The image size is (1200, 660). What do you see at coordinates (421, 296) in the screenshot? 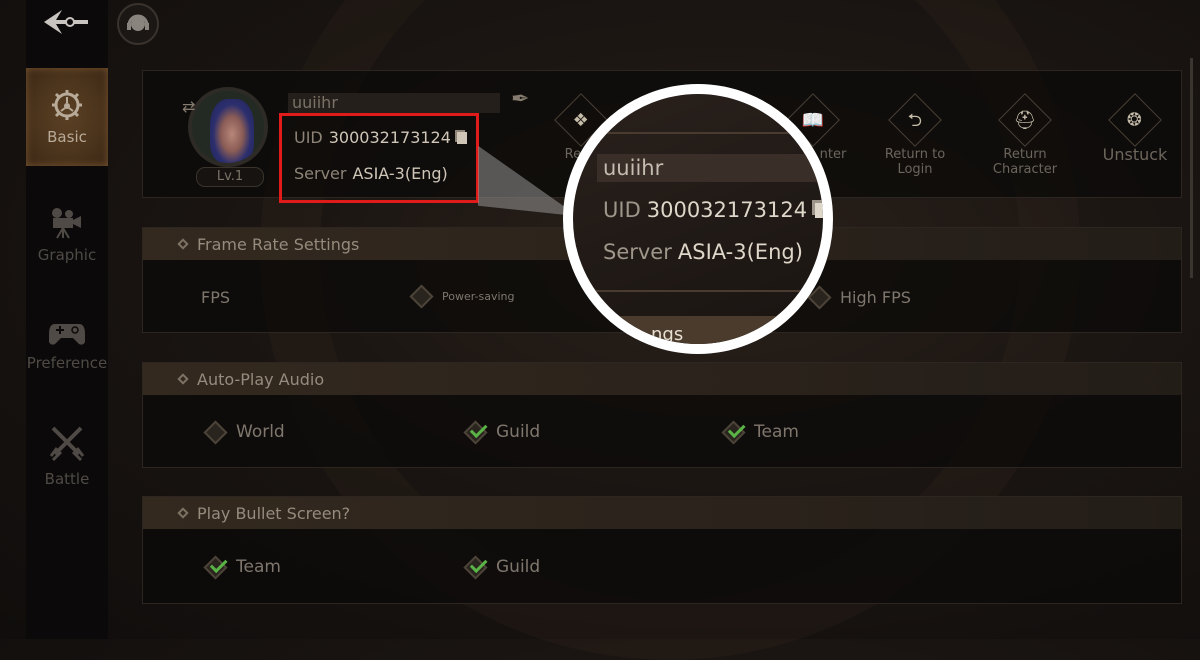
I see `radio-diamond-icon` at bounding box center [421, 296].